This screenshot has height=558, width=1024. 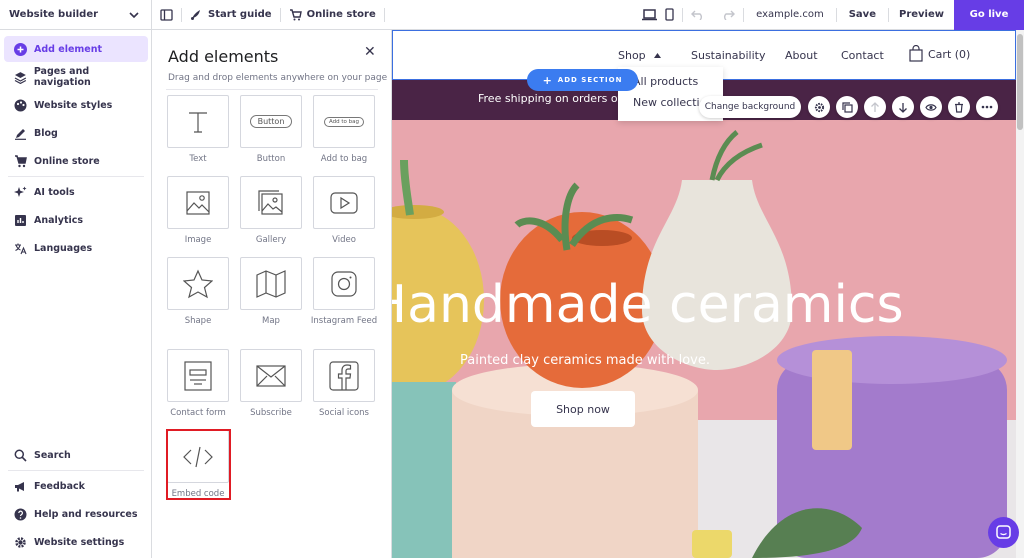 What do you see at coordinates (231, 15) in the screenshot?
I see `start-guide-button: Start guide` at bounding box center [231, 15].